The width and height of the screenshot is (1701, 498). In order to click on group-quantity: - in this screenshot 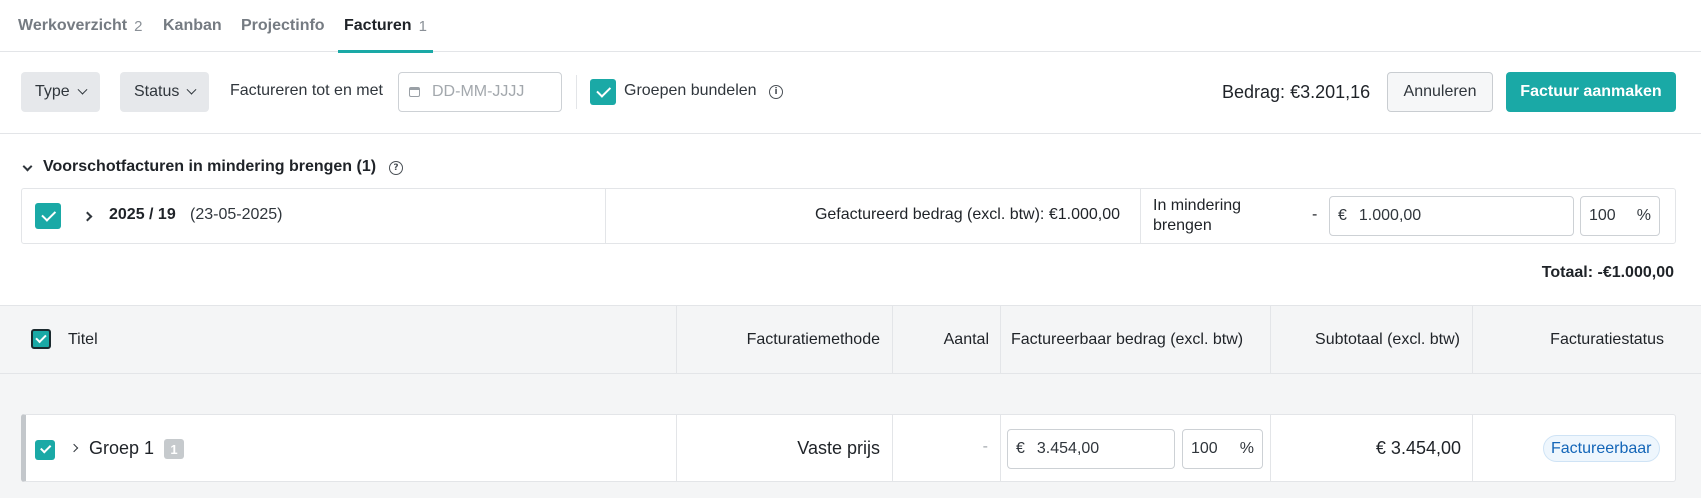, I will do `click(985, 446)`.